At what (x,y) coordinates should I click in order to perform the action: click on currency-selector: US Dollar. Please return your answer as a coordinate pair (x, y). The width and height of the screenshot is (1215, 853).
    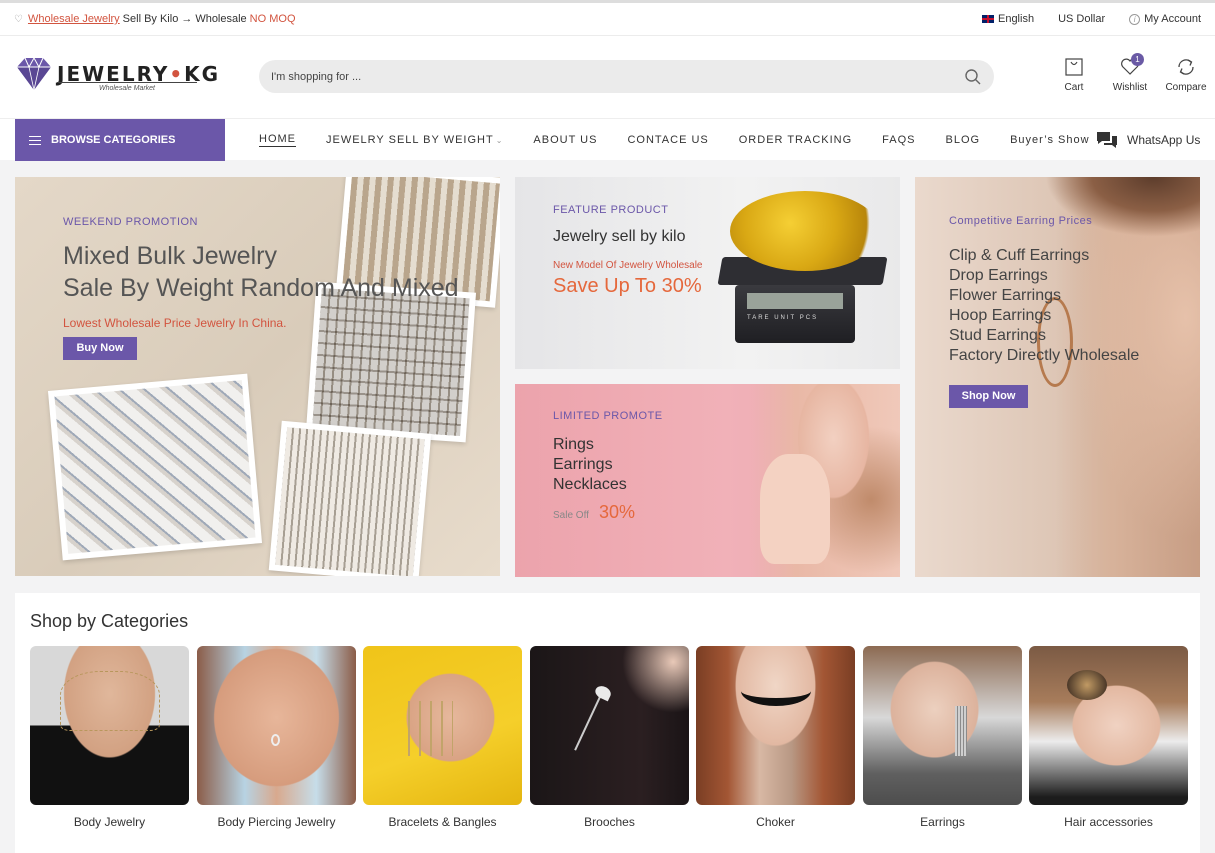
    Looking at the image, I should click on (1081, 19).